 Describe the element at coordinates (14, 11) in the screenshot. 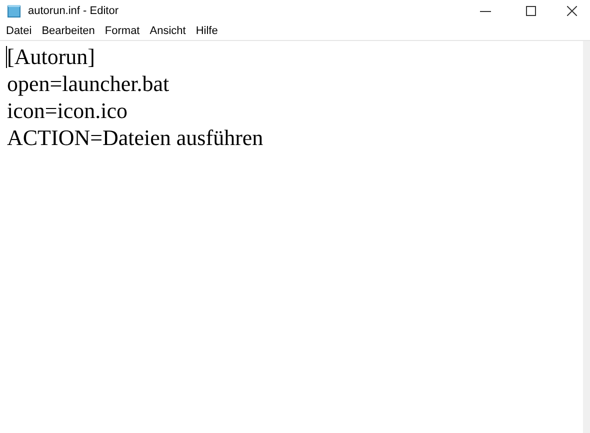

I see `notepad-icon` at that location.